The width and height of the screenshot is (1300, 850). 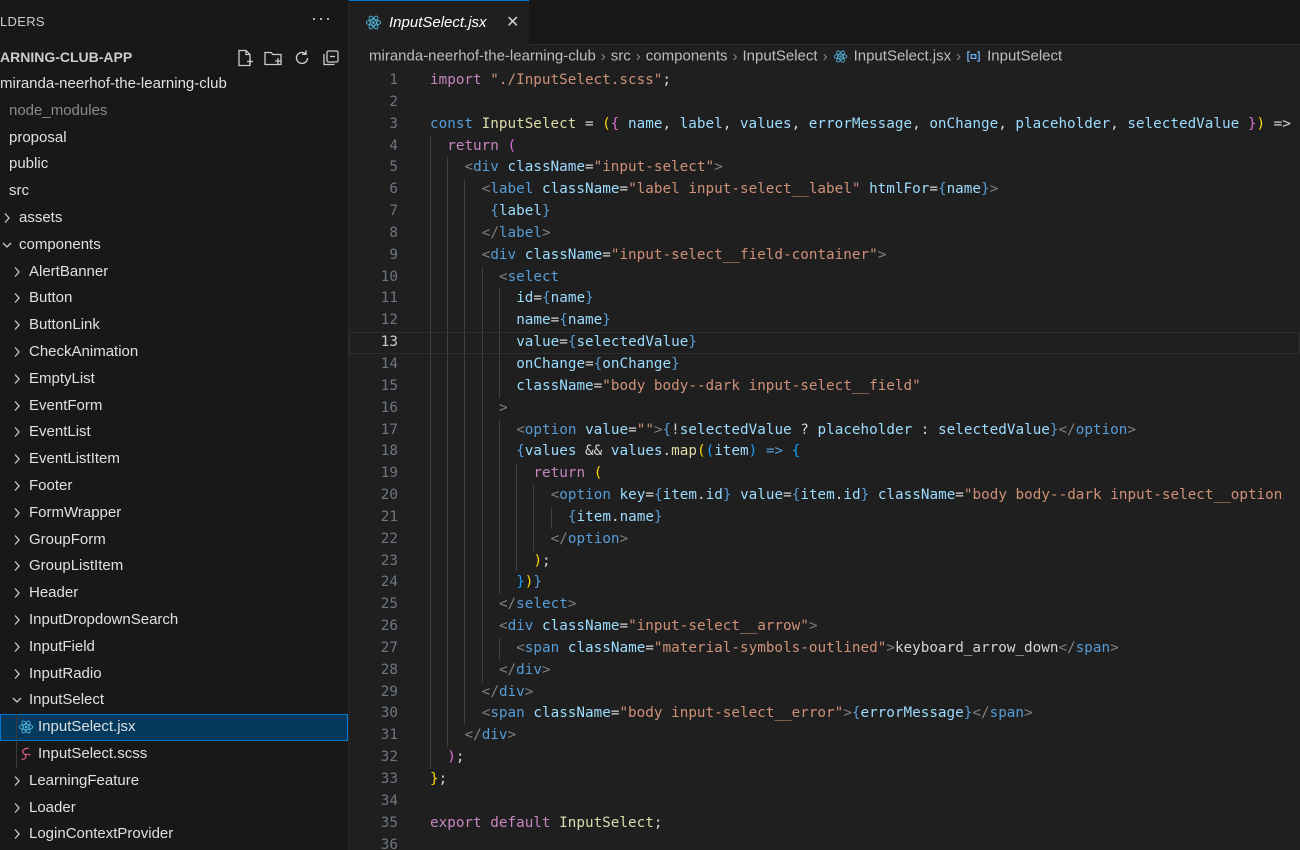 I want to click on tree-item-inputradio: InputRadio, so click(x=174, y=674).